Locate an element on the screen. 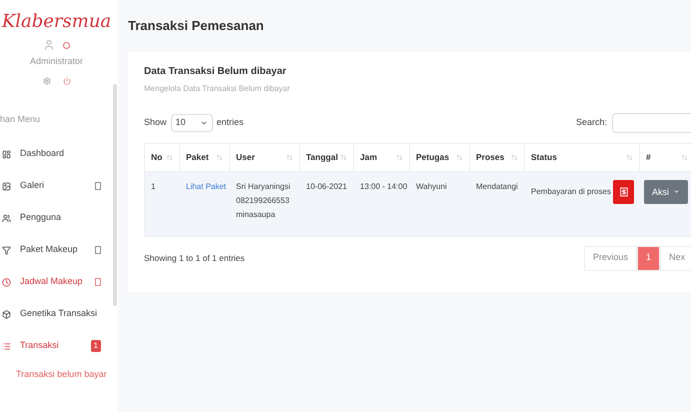  table-cell-text: Pembayaran di proses is located at coordinates (571, 192).